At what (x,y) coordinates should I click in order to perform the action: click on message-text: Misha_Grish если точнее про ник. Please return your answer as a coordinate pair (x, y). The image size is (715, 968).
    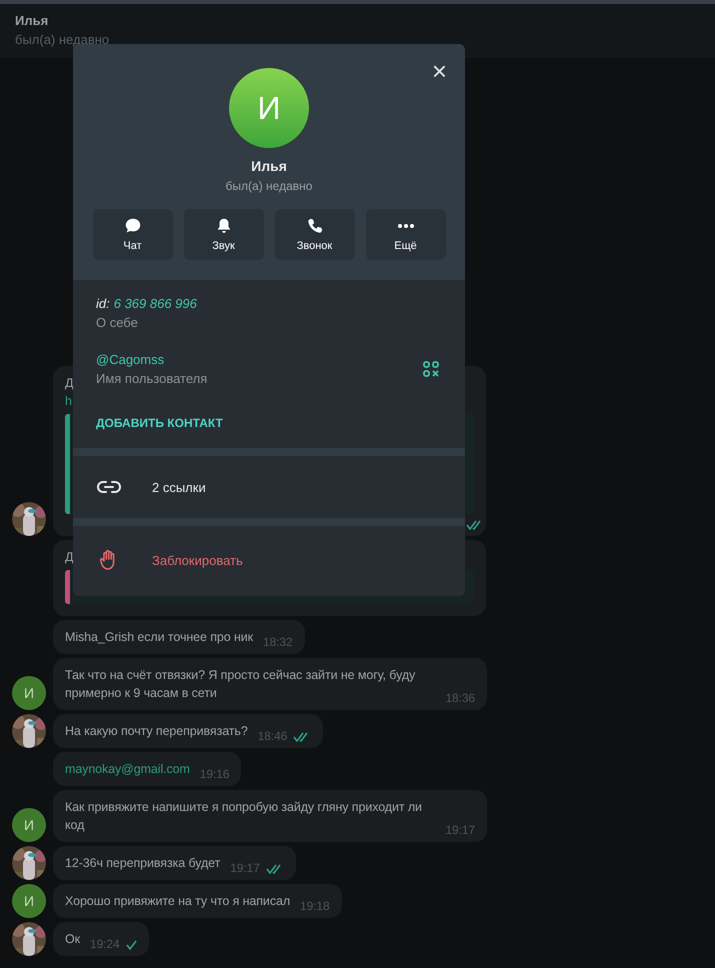
    Looking at the image, I should click on (159, 637).